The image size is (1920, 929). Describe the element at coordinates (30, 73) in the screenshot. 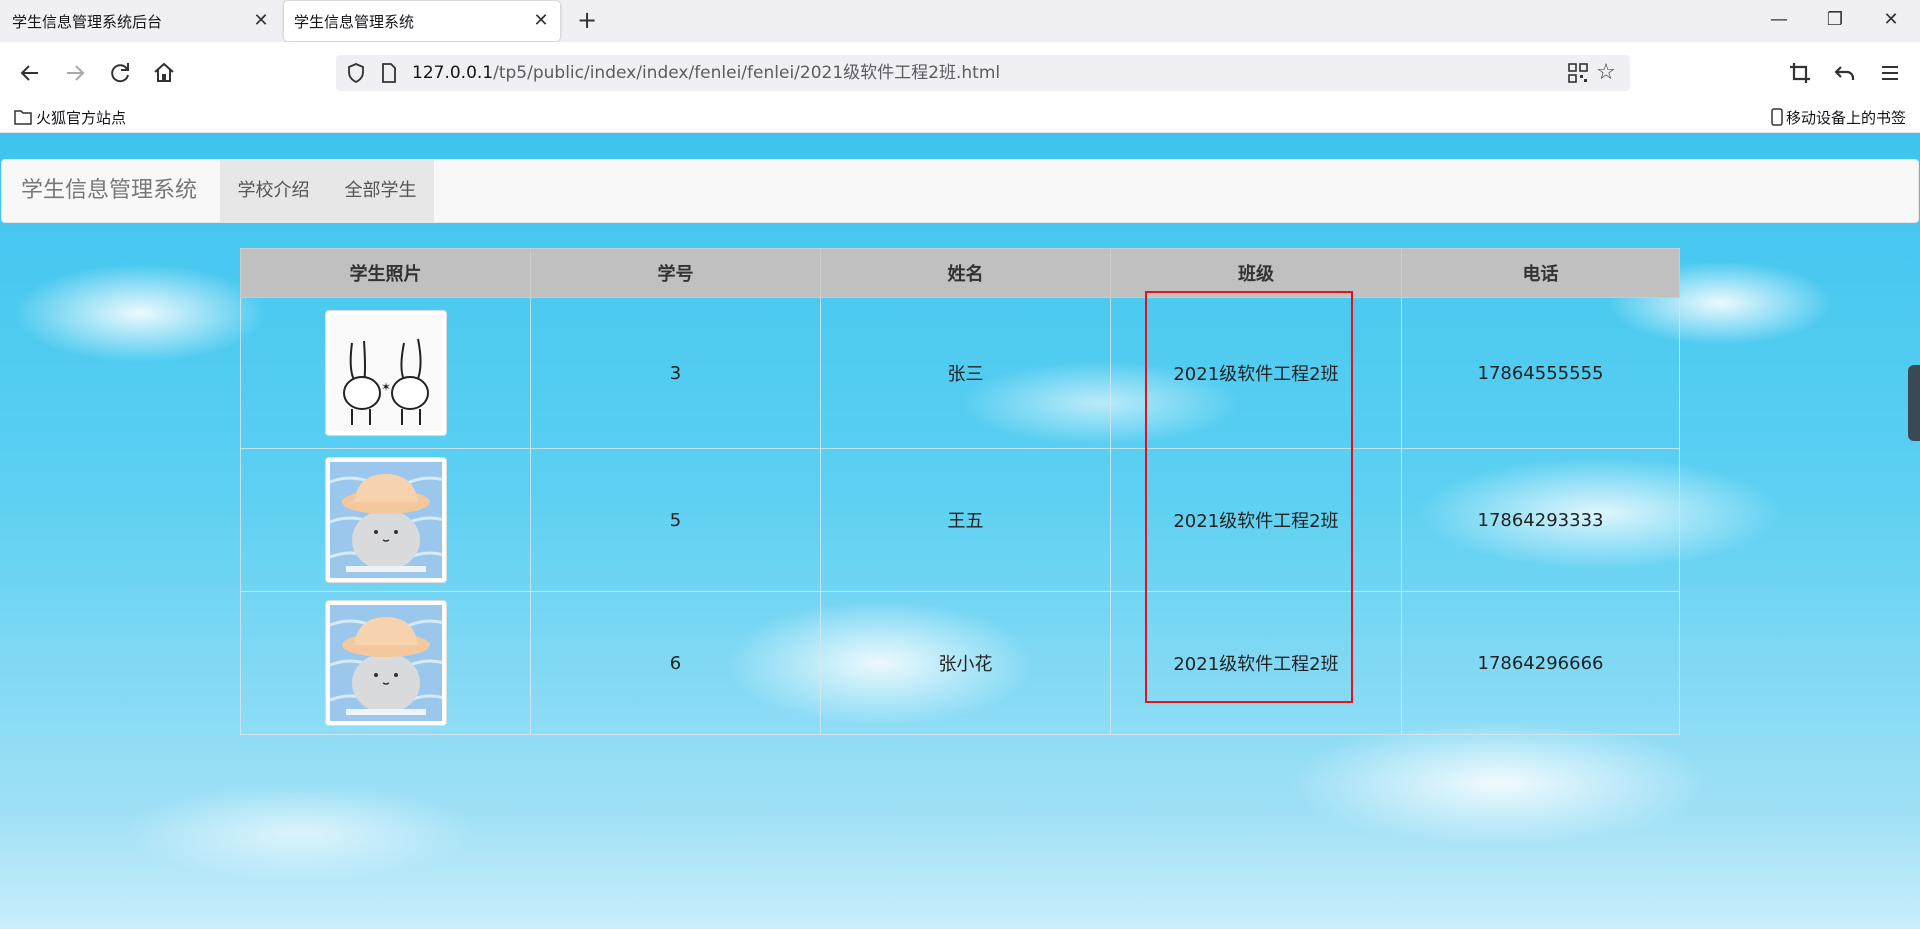

I see `back-icon` at that location.